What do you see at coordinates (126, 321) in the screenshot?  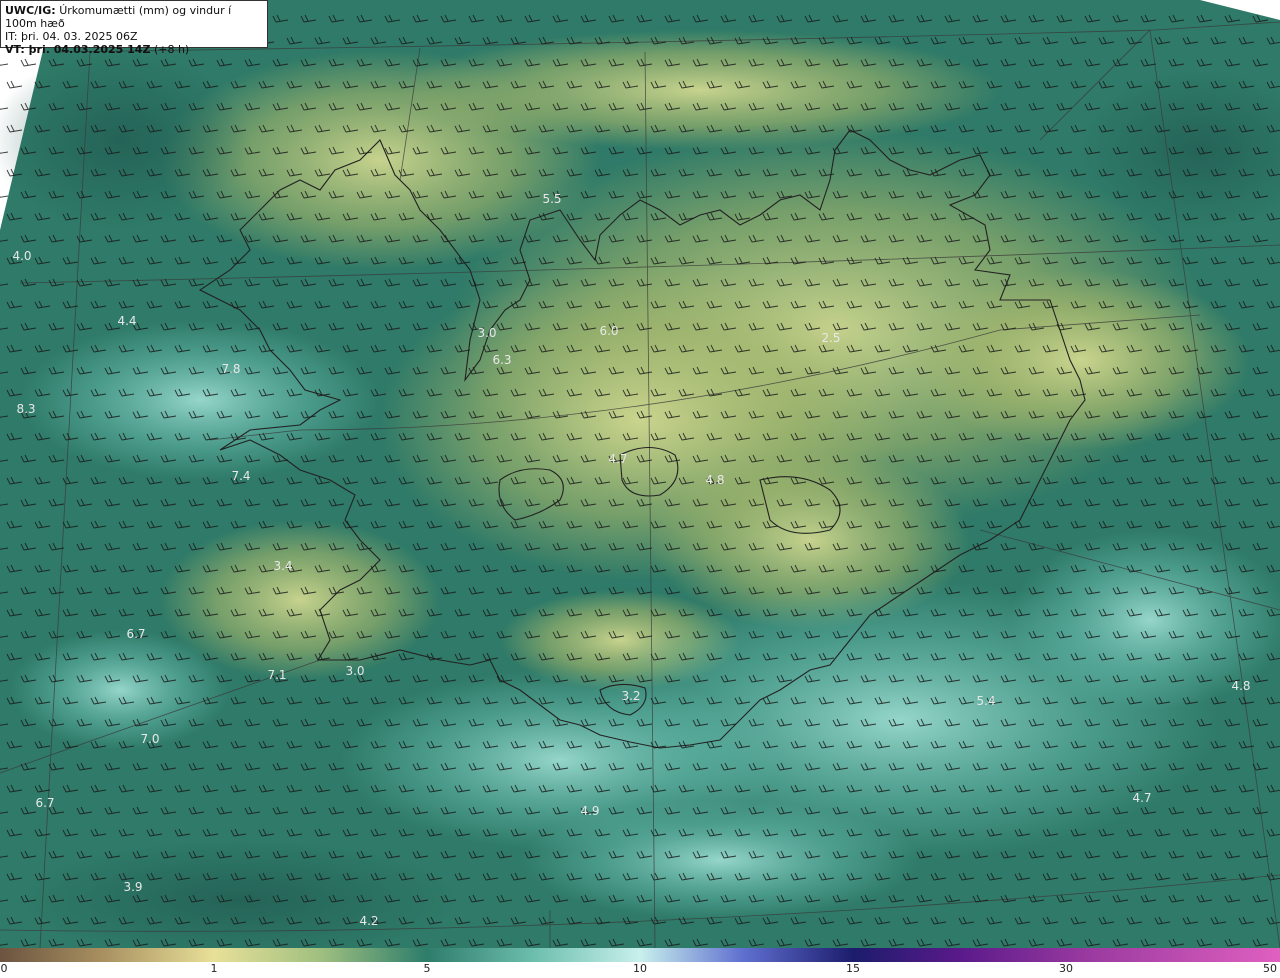 I see `value-label: 4.4` at bounding box center [126, 321].